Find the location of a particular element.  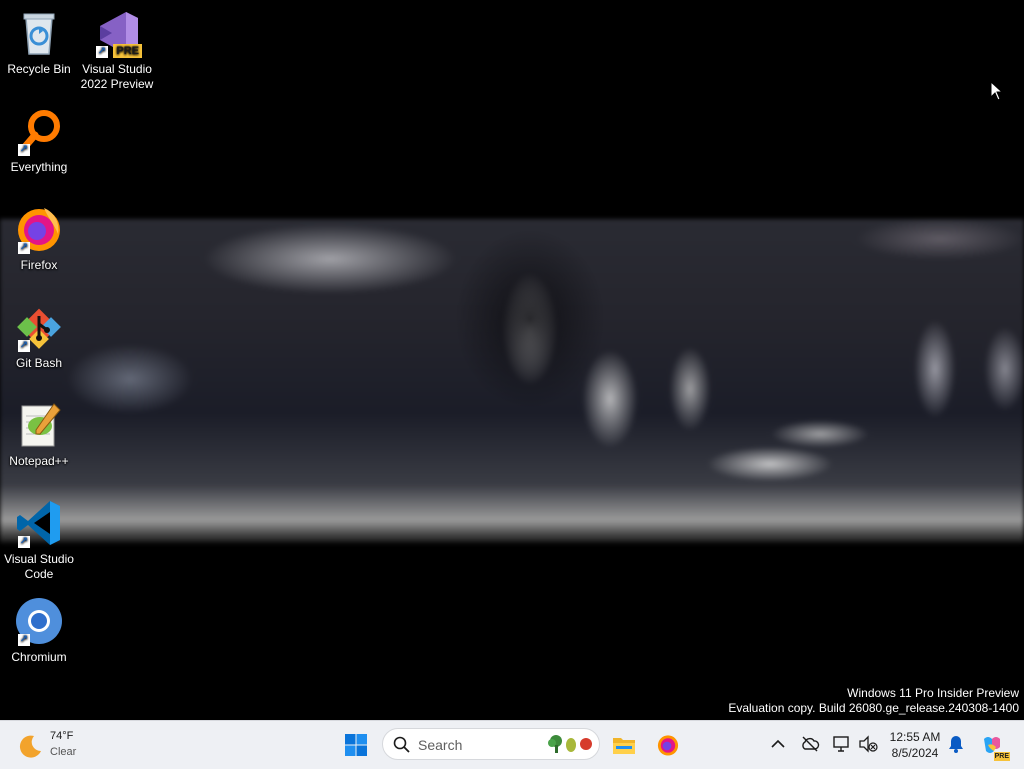

pre-badge: PRE is located at coordinates (127, 51).